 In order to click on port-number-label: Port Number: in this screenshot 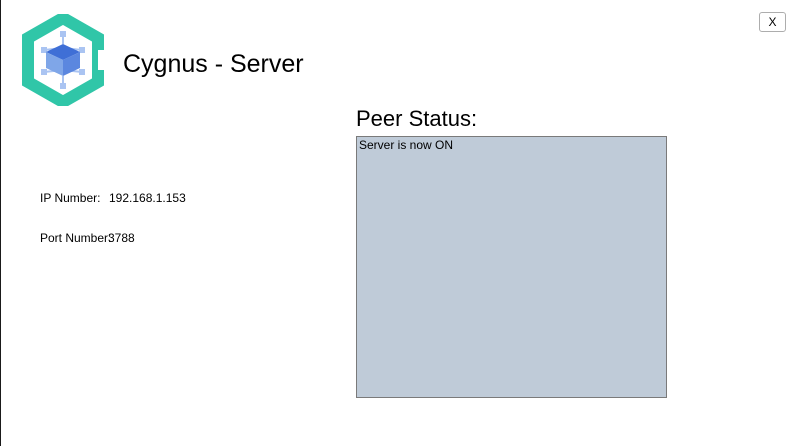, I will do `click(76, 238)`.